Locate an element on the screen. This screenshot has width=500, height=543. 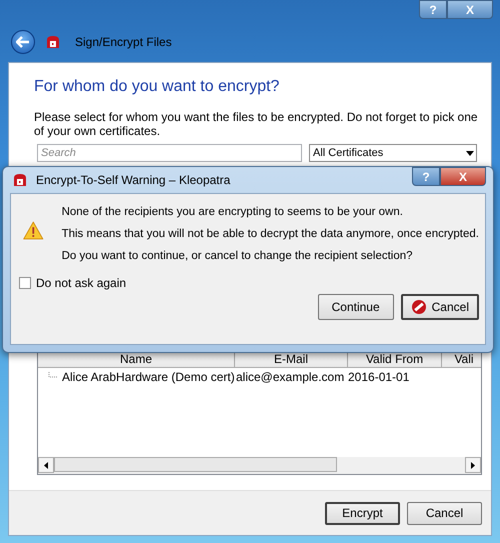
continue-button: Continue is located at coordinates (356, 307).